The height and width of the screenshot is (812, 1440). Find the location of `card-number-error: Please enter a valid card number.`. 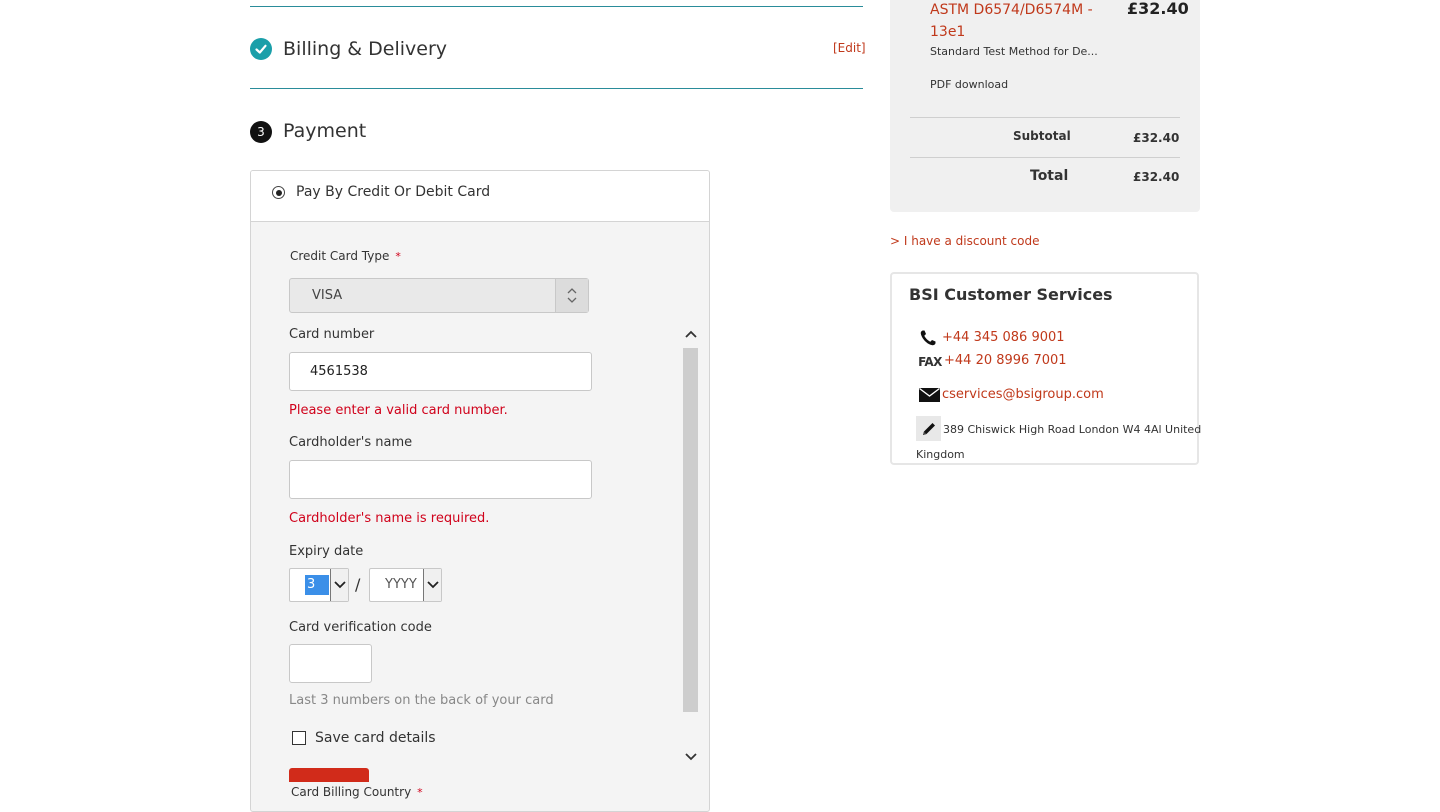

card-number-error: Please enter a valid card number. is located at coordinates (398, 410).